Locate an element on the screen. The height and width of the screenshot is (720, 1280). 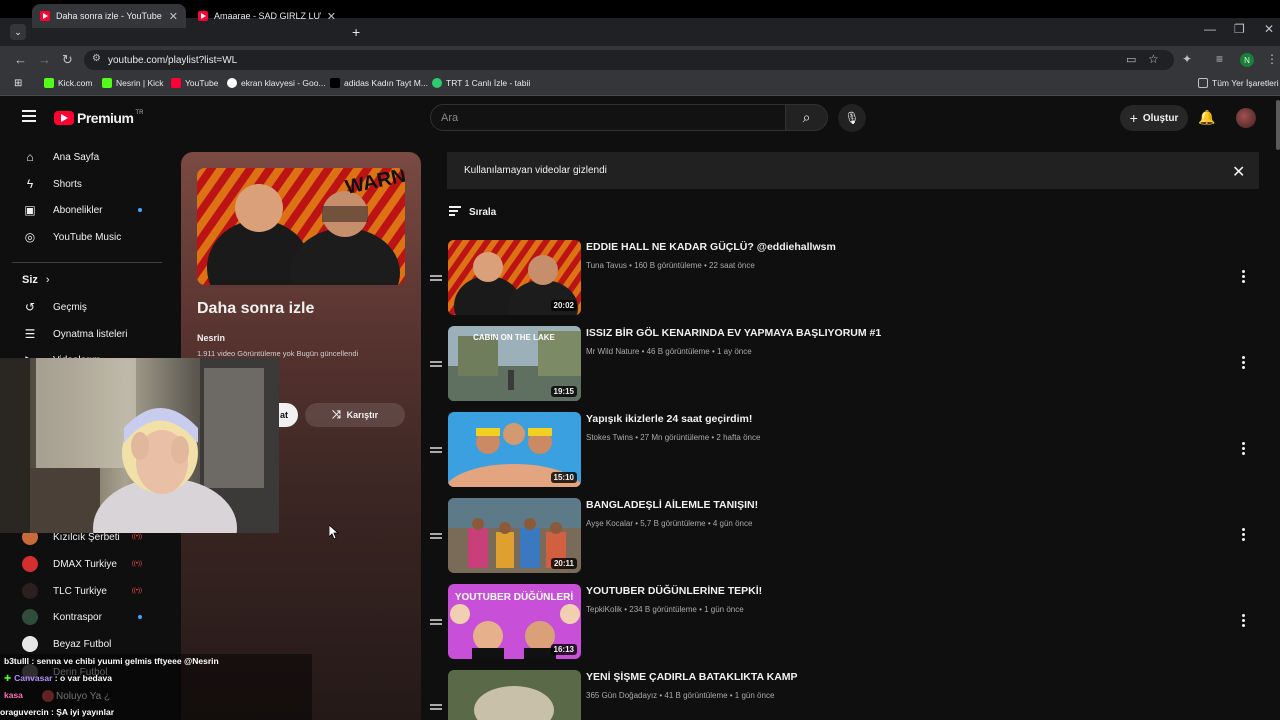
playlist-thumbnail-art: WARNING is located at coordinates (301, 226).